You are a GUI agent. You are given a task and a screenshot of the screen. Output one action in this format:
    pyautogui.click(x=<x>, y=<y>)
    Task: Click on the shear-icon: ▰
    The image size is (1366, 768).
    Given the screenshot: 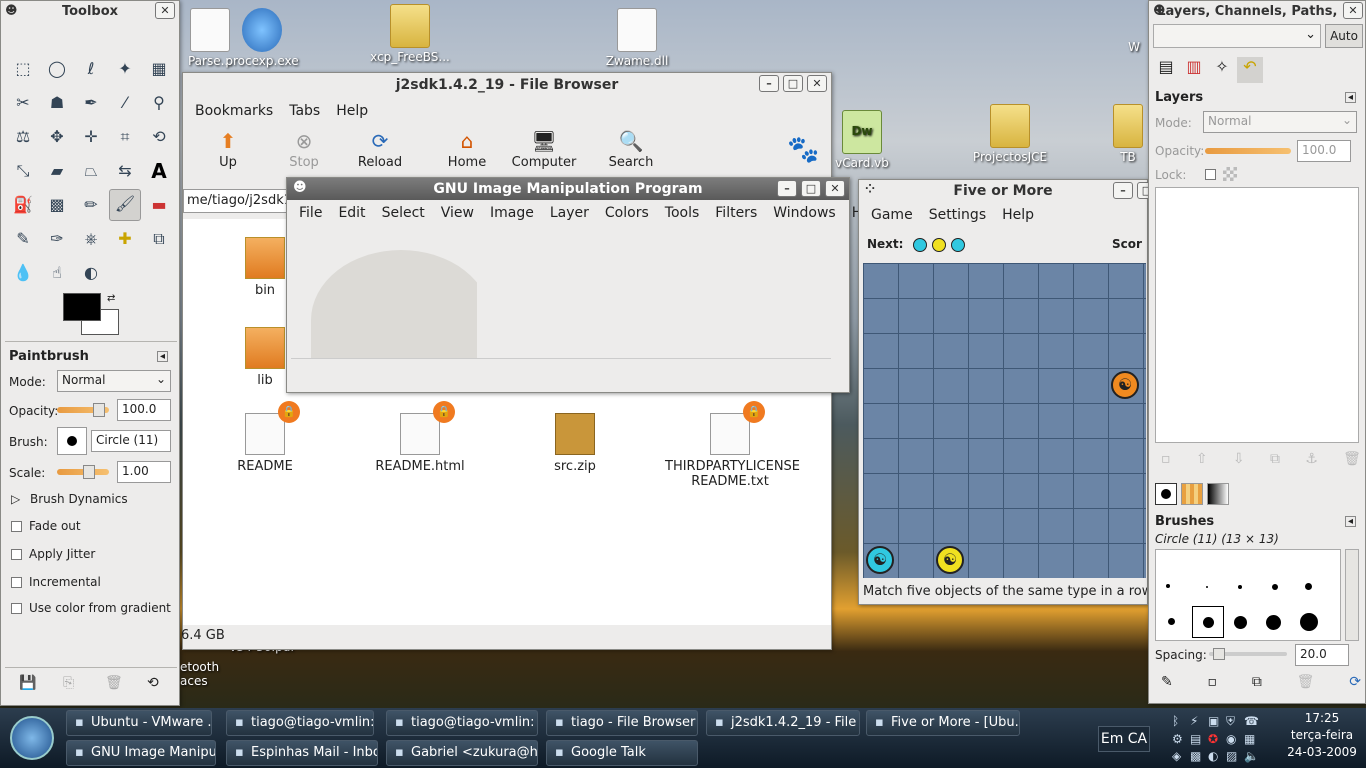 What is the action you would take?
    pyautogui.click(x=57, y=171)
    